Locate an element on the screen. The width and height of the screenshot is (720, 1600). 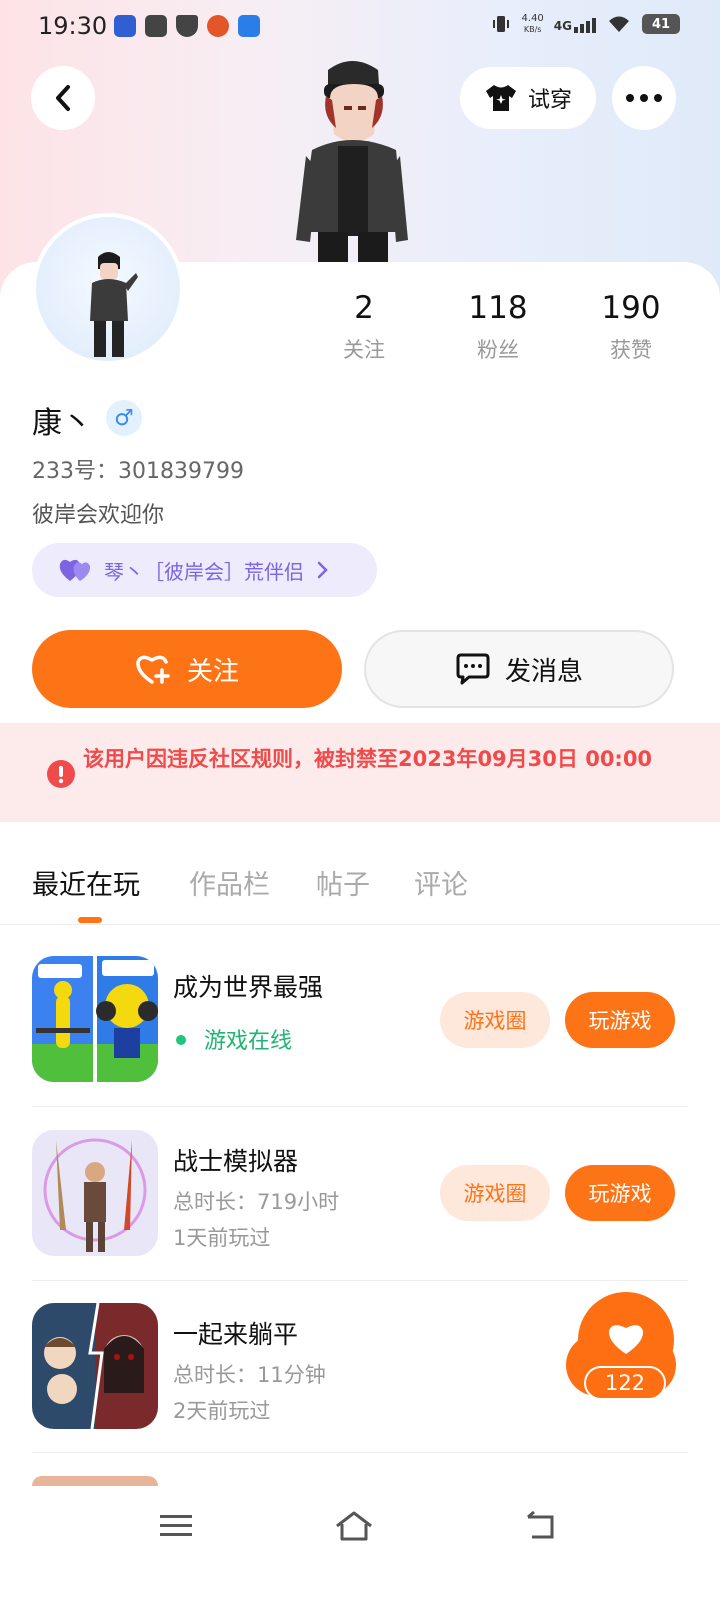
network-type: 4G is located at coordinates (562, 26).